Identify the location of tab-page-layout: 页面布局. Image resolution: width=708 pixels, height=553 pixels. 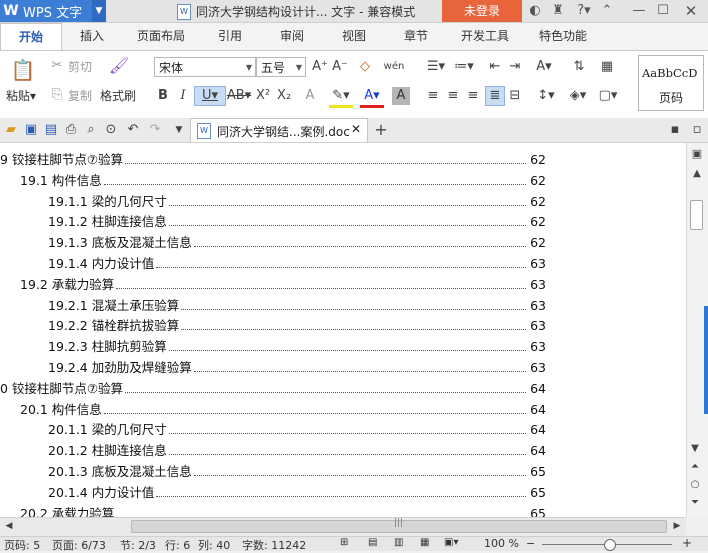
(161, 36).